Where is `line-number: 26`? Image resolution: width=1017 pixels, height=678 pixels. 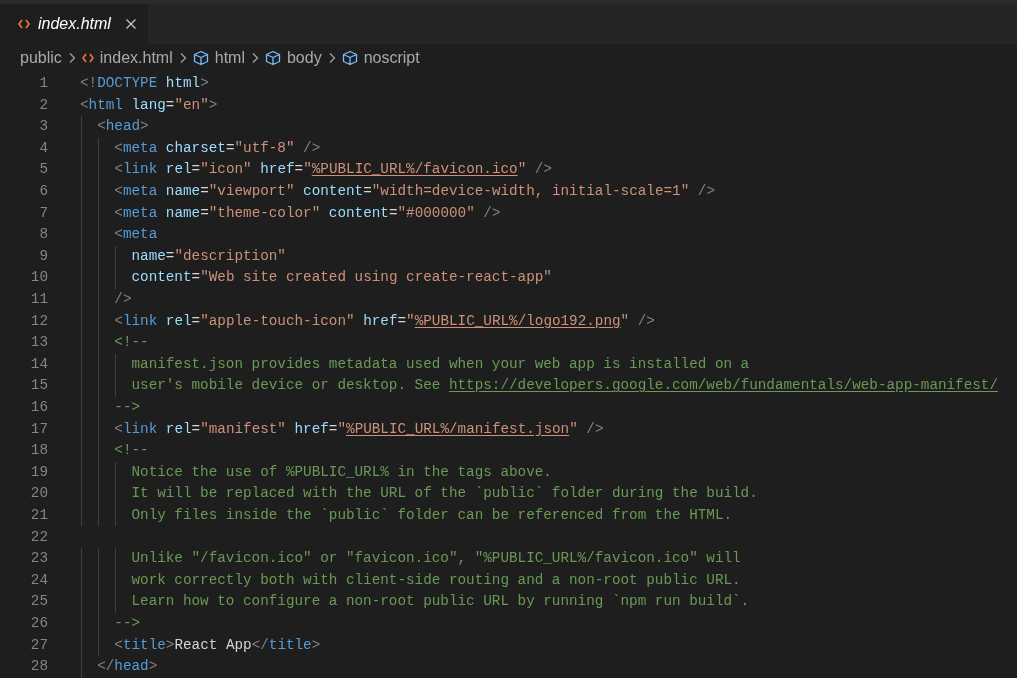
line-number: 26 is located at coordinates (38, 623).